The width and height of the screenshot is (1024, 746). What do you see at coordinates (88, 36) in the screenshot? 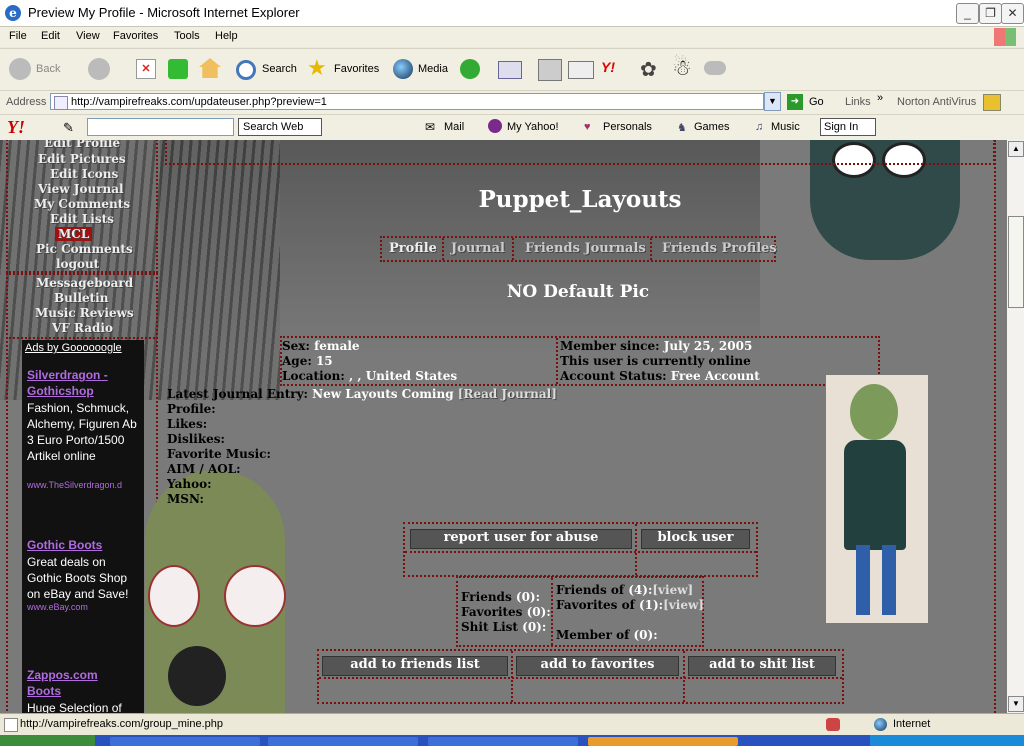
I see `menu-view: View` at bounding box center [88, 36].